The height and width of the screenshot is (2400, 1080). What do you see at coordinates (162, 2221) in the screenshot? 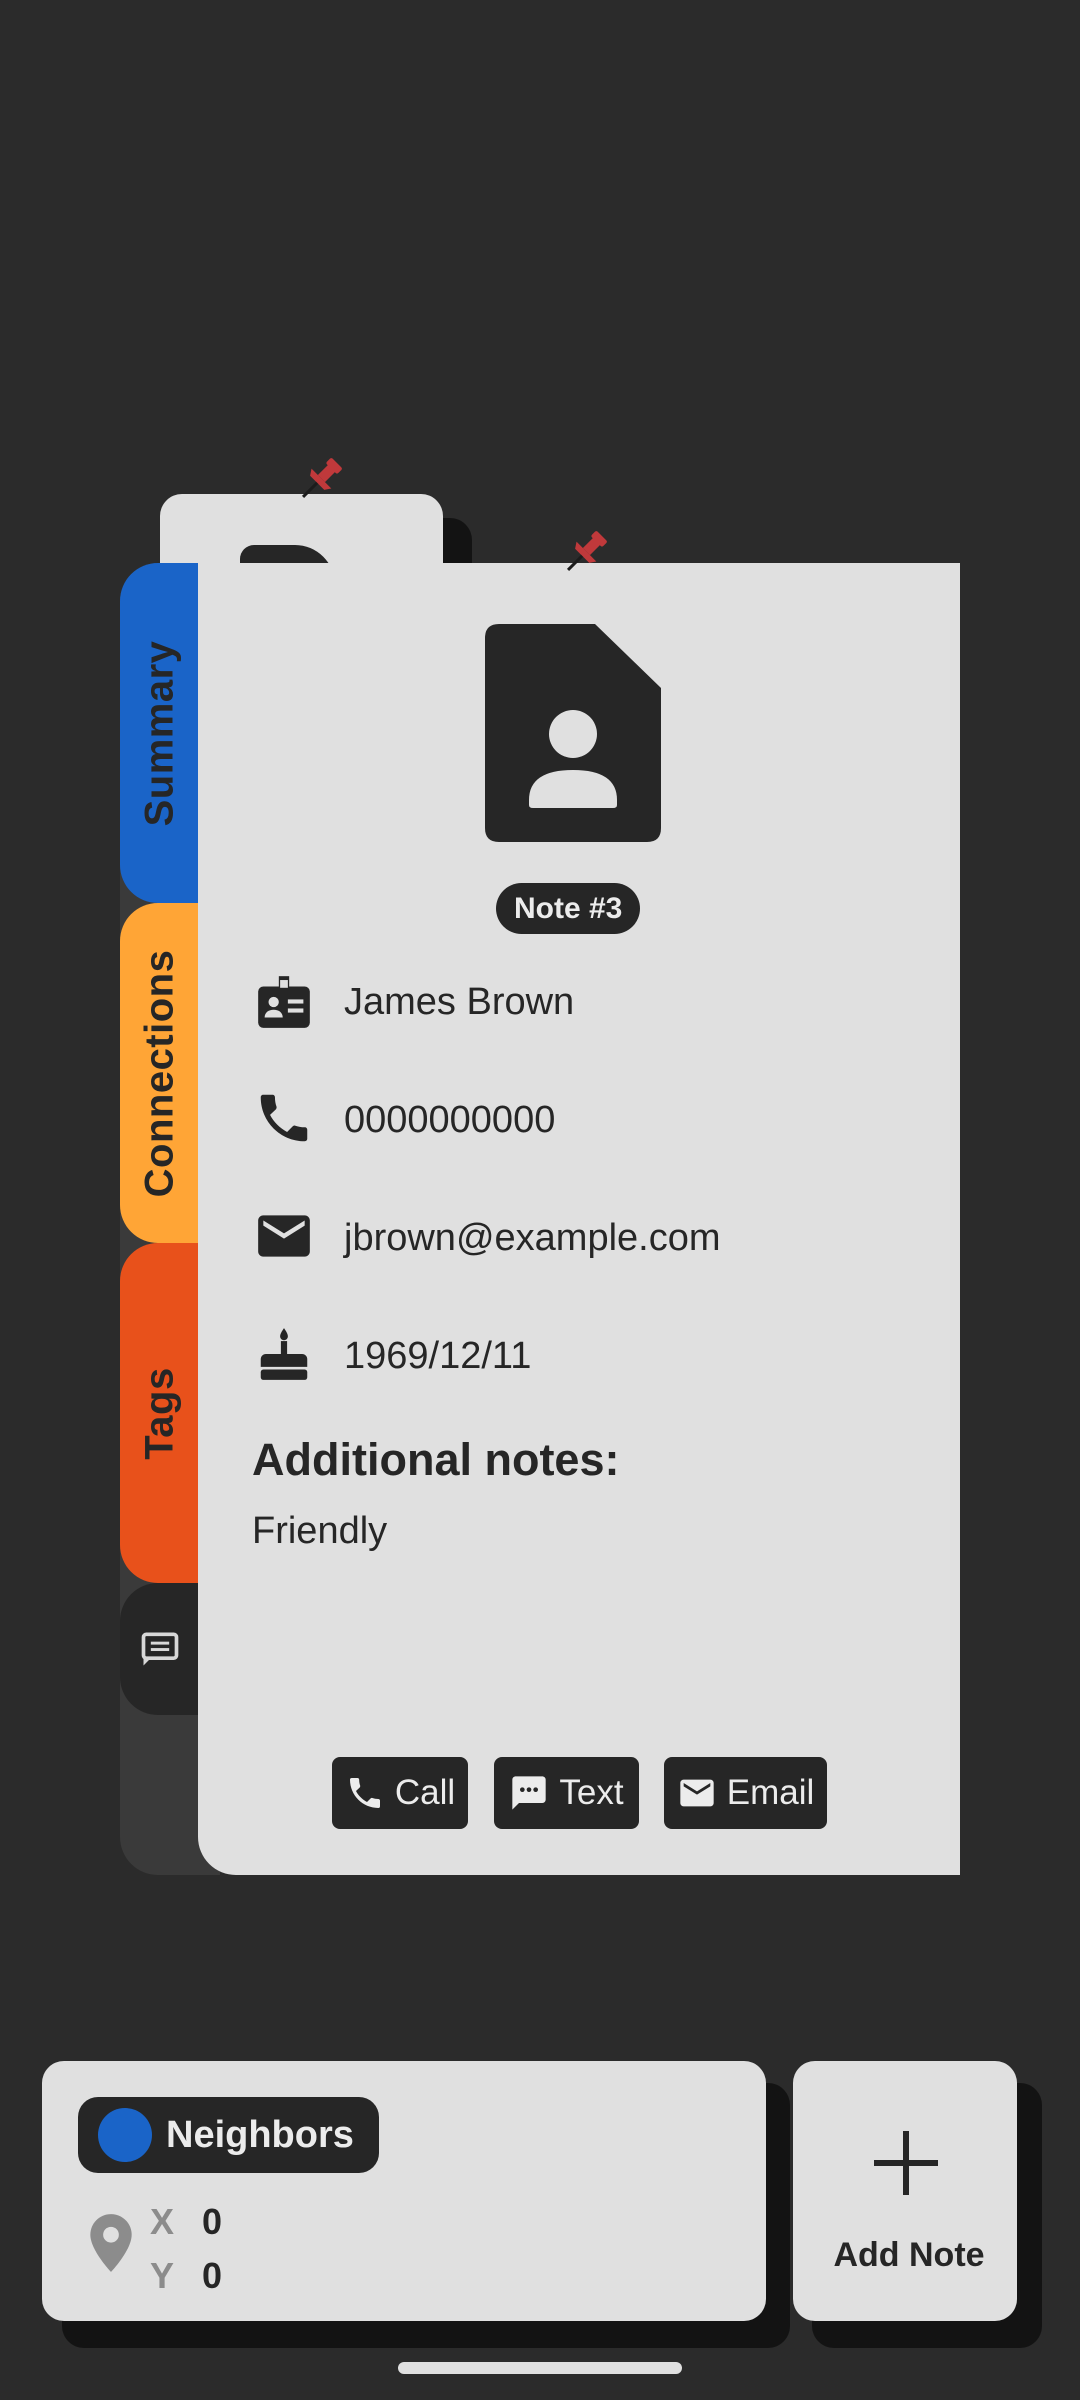
I see `x-coordinate-label: X` at bounding box center [162, 2221].